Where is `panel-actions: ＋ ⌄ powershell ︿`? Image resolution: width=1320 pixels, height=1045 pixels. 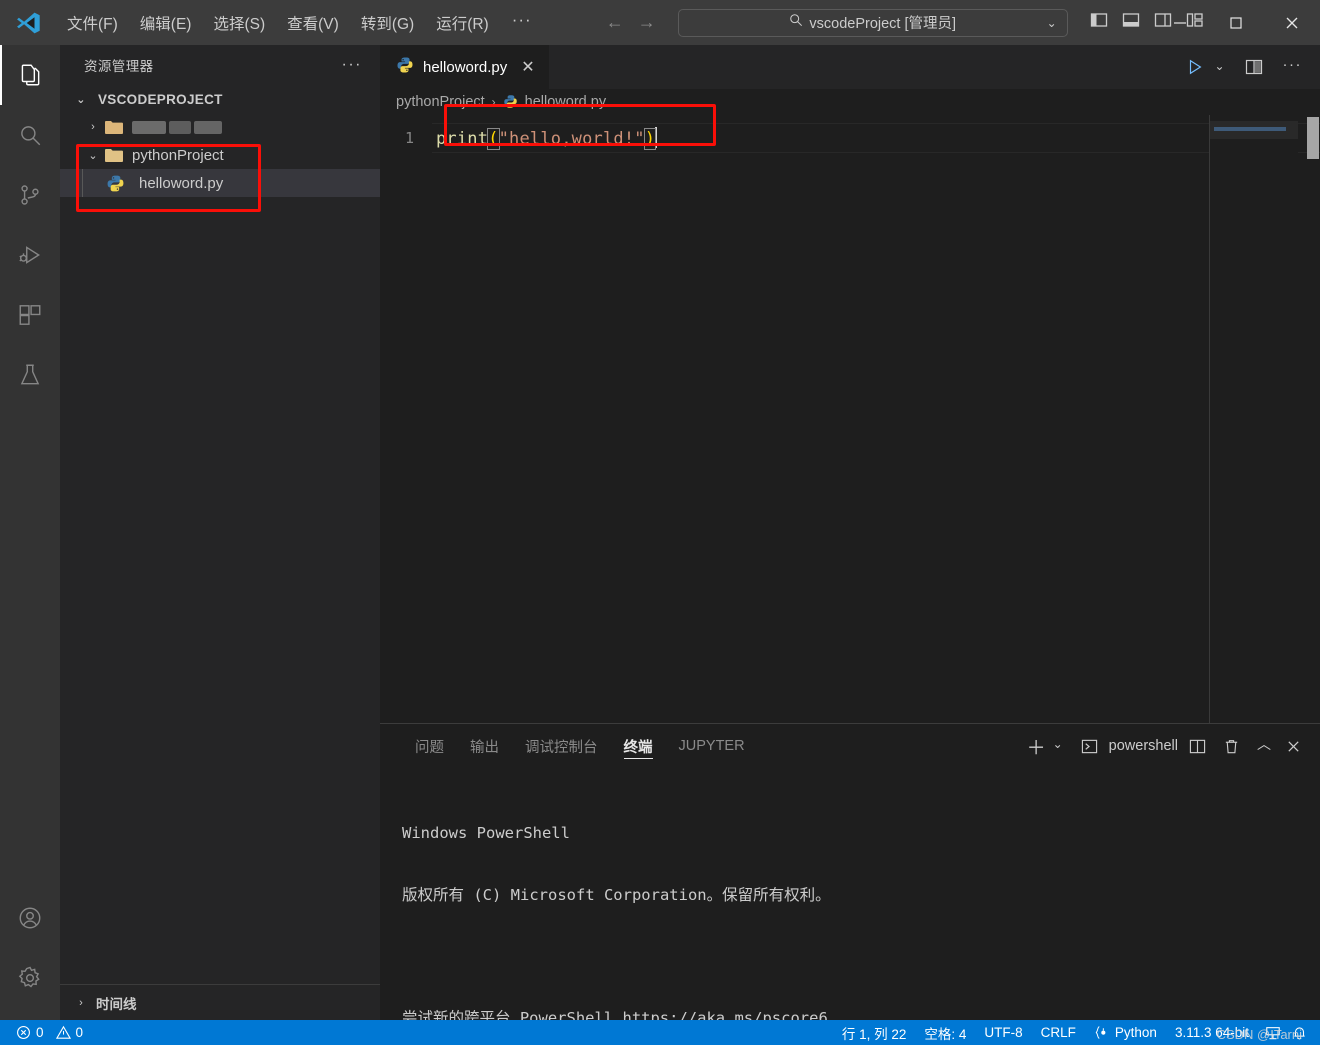 panel-actions: ＋ ⌄ powershell ︿ is located at coordinates (1164, 746).